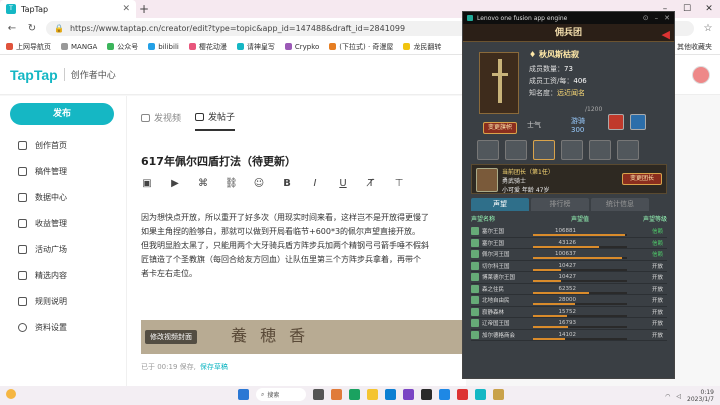 The image size is (720, 405). What do you see at coordinates (147, 183) in the screenshot?
I see `image-icon: ▣` at bounding box center [147, 183].